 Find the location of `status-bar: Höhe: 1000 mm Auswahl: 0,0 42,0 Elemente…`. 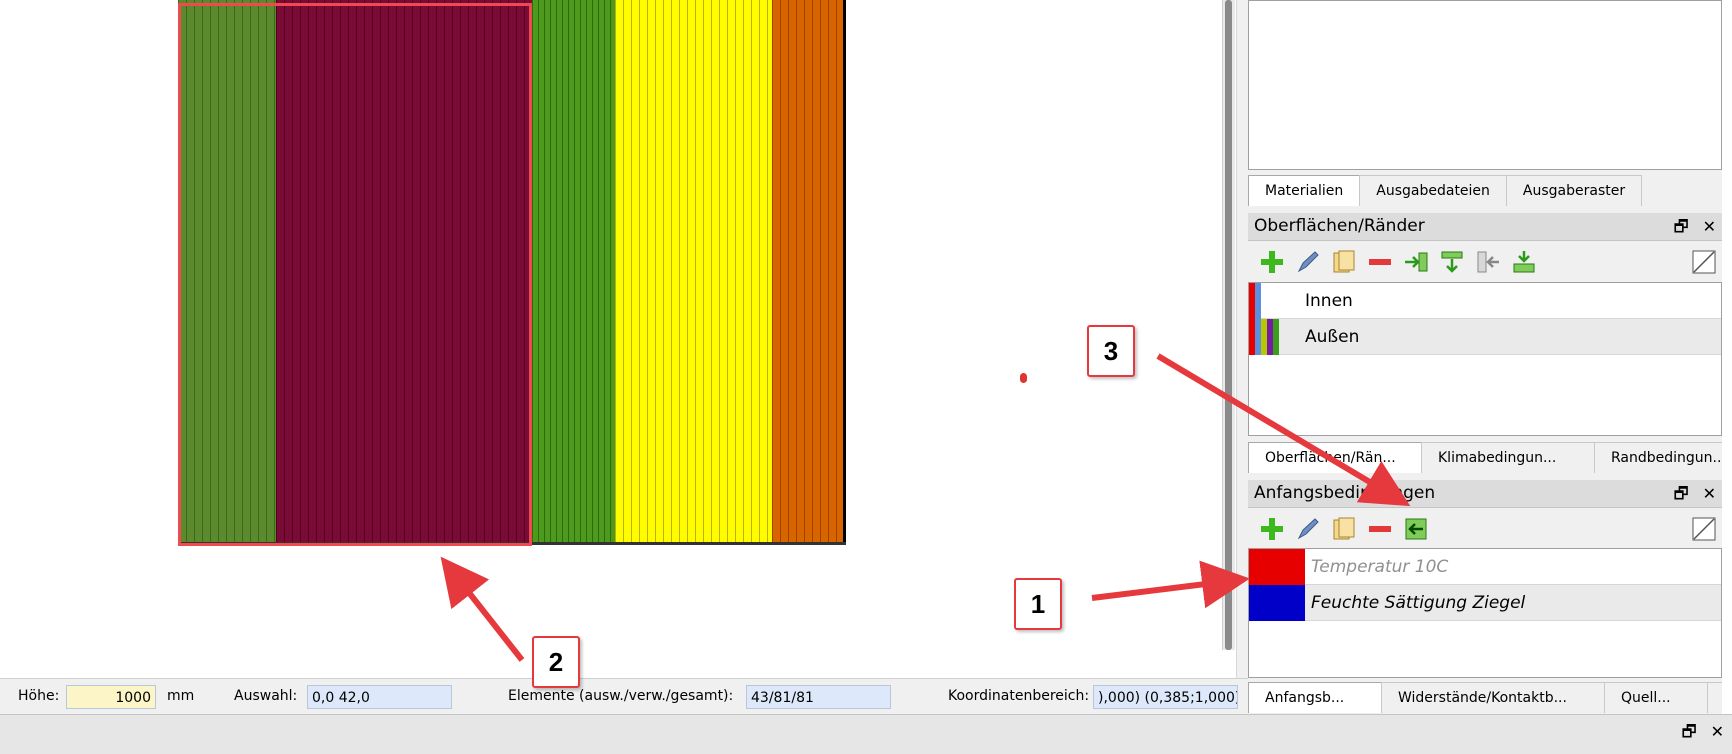

status-bar: Höhe: 1000 mm Auswahl: 0,0 42,0 Elemente… is located at coordinates (624, 696).